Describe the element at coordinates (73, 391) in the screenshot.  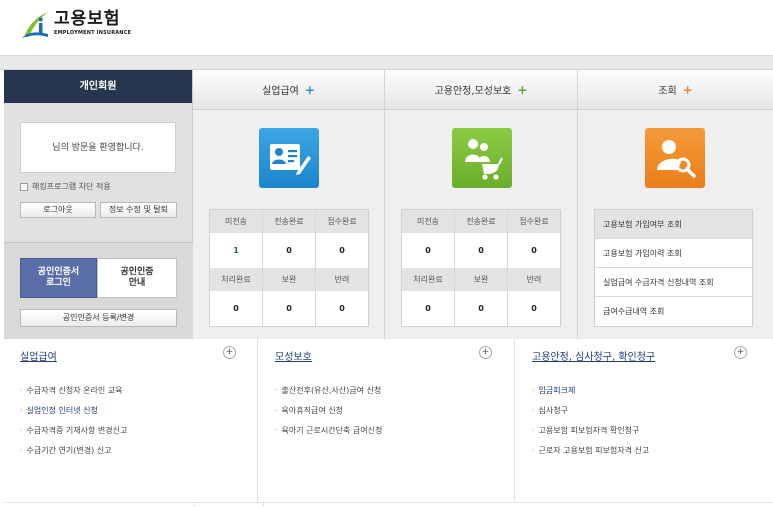
I see `section-link: 수급자격 신청자 온라인 교육` at that location.